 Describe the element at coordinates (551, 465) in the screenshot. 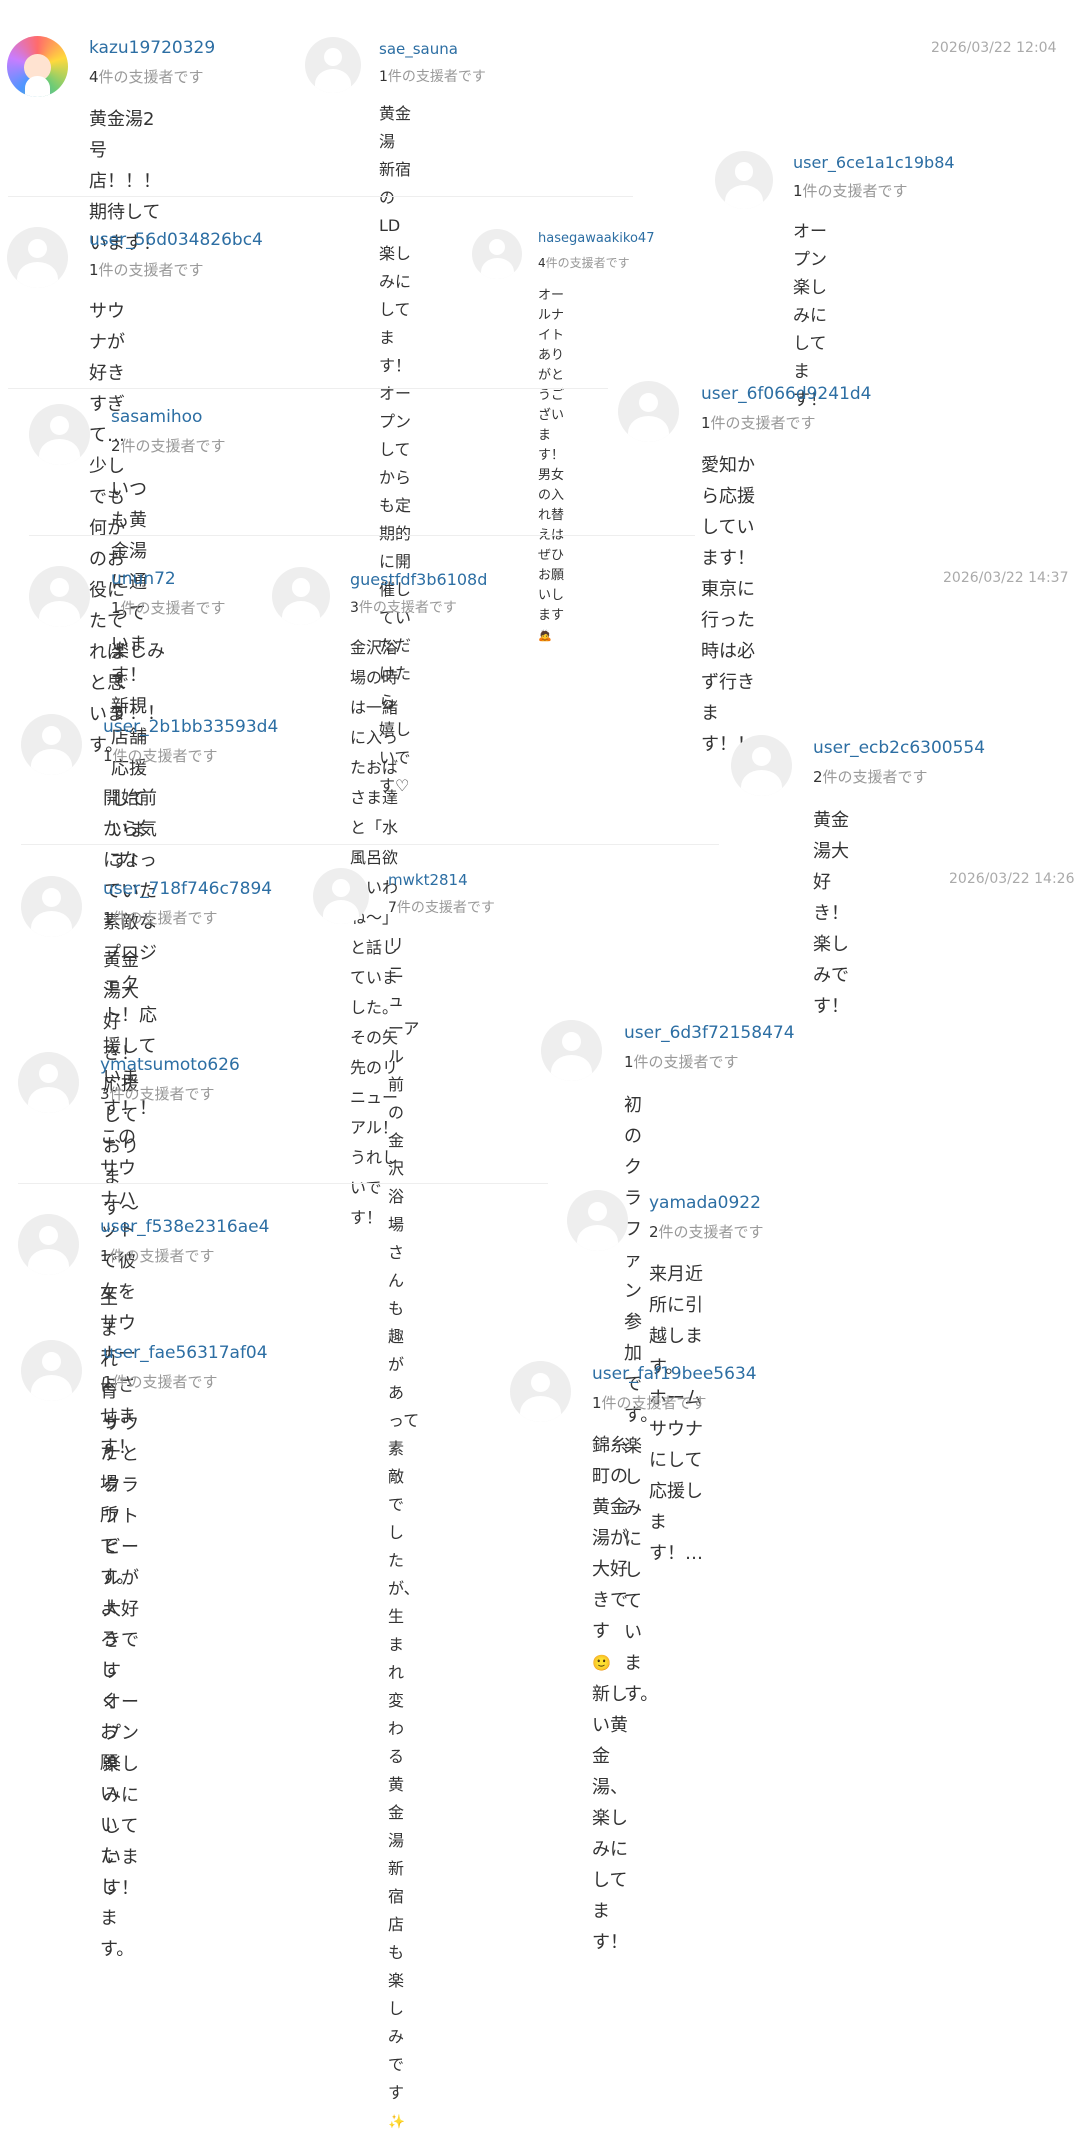

I see `comment-text: オールナイトありがとうございます！男女の入れ替えはぜひお願いします🙇` at that location.